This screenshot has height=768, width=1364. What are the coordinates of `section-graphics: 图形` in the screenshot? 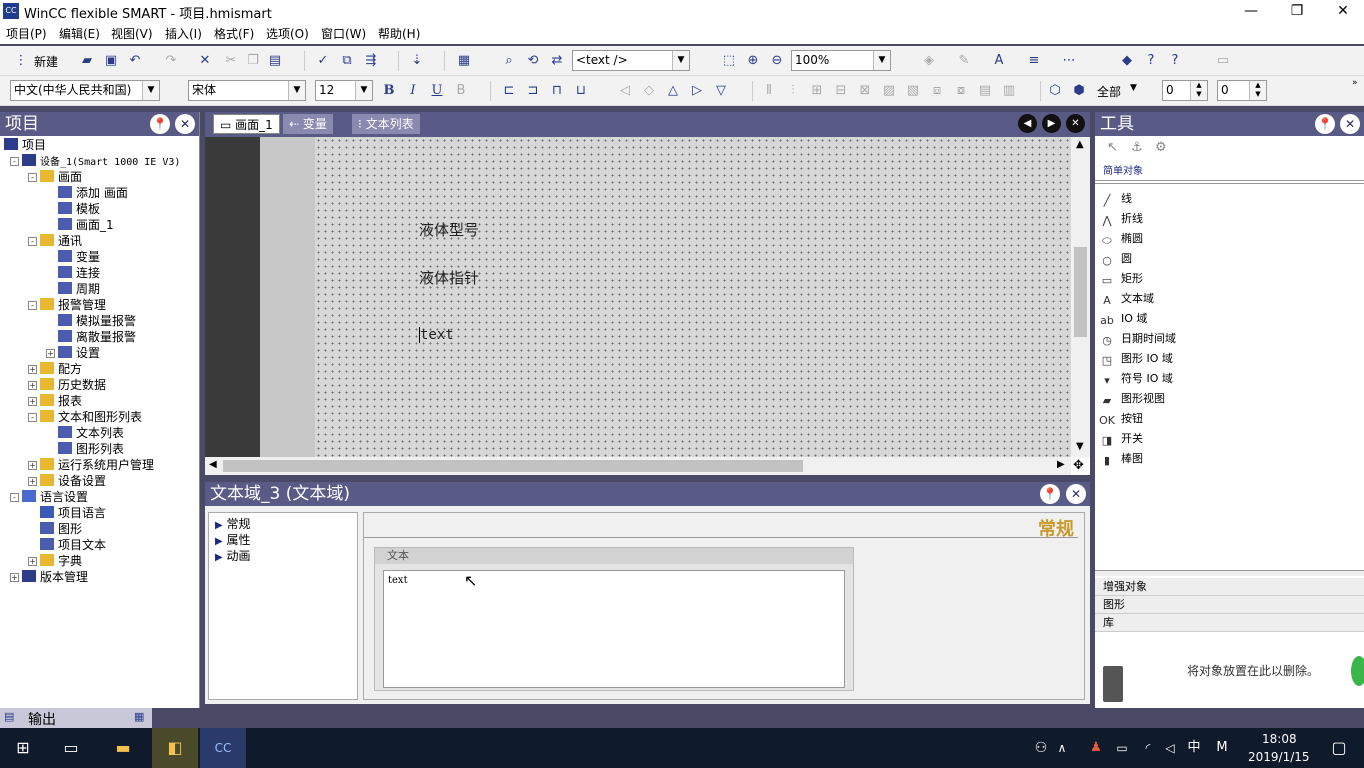 It's located at (1229, 605).